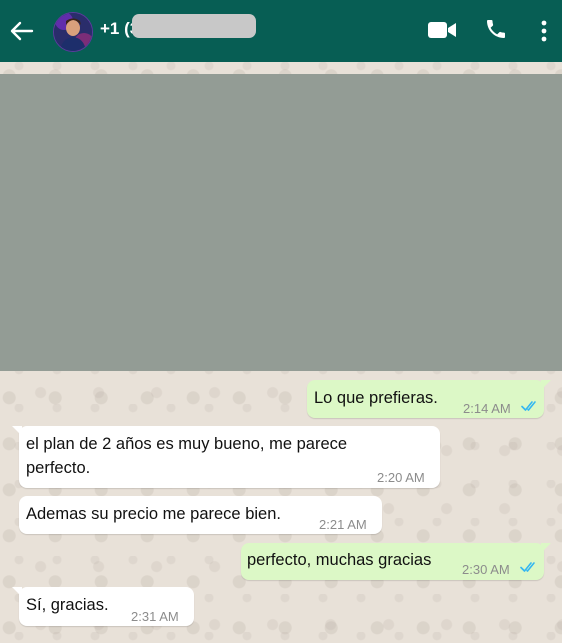 The height and width of the screenshot is (643, 562). Describe the element at coordinates (376, 398) in the screenshot. I see `message-text: Lo que prefieras.` at that location.